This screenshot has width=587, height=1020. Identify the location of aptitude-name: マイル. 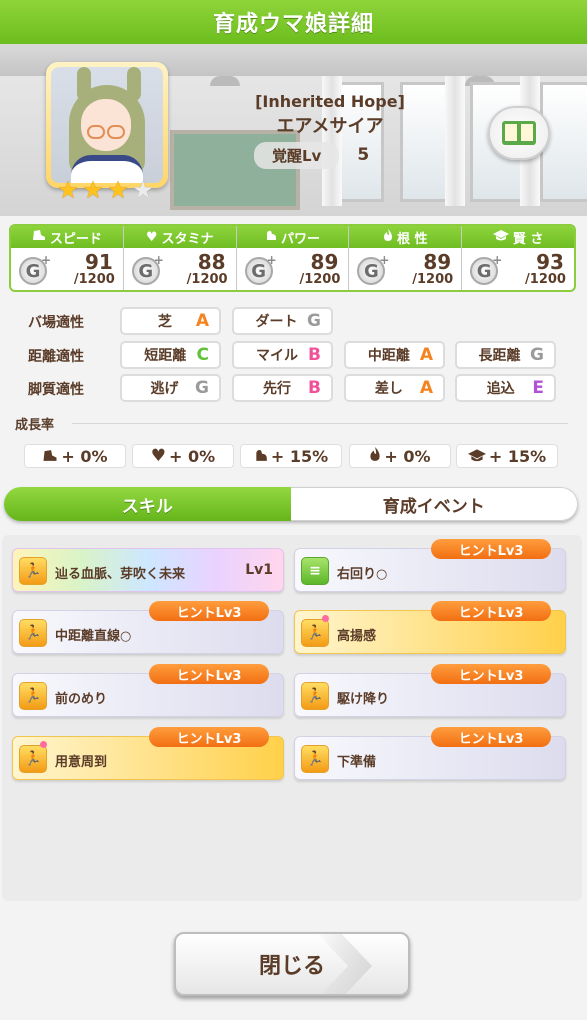
(277, 356).